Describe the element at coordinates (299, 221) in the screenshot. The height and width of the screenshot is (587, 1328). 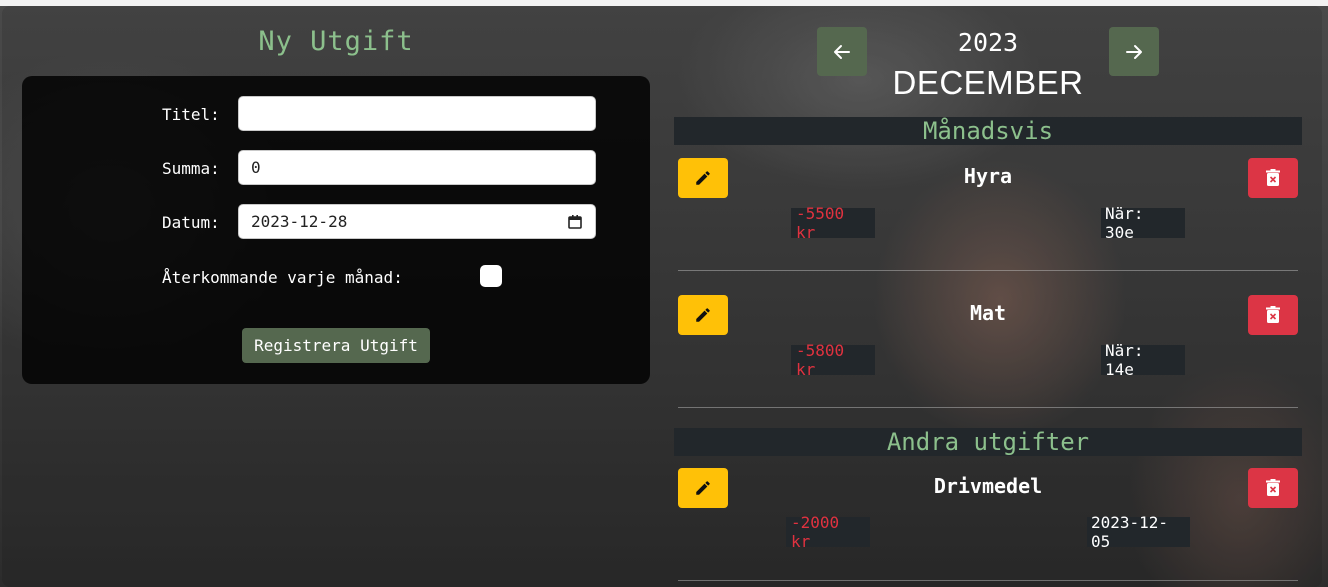
I see `date-value: 2023-12-28` at that location.